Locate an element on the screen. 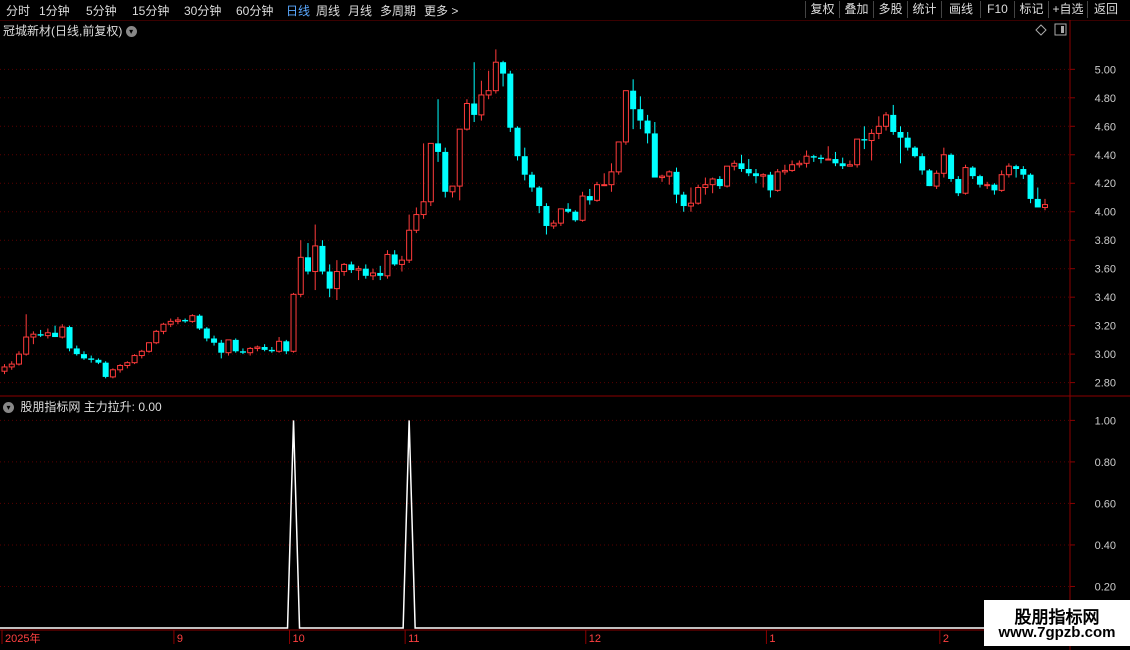 This screenshot has height=650, width=1130. x-tick-label: 10 is located at coordinates (299, 639).